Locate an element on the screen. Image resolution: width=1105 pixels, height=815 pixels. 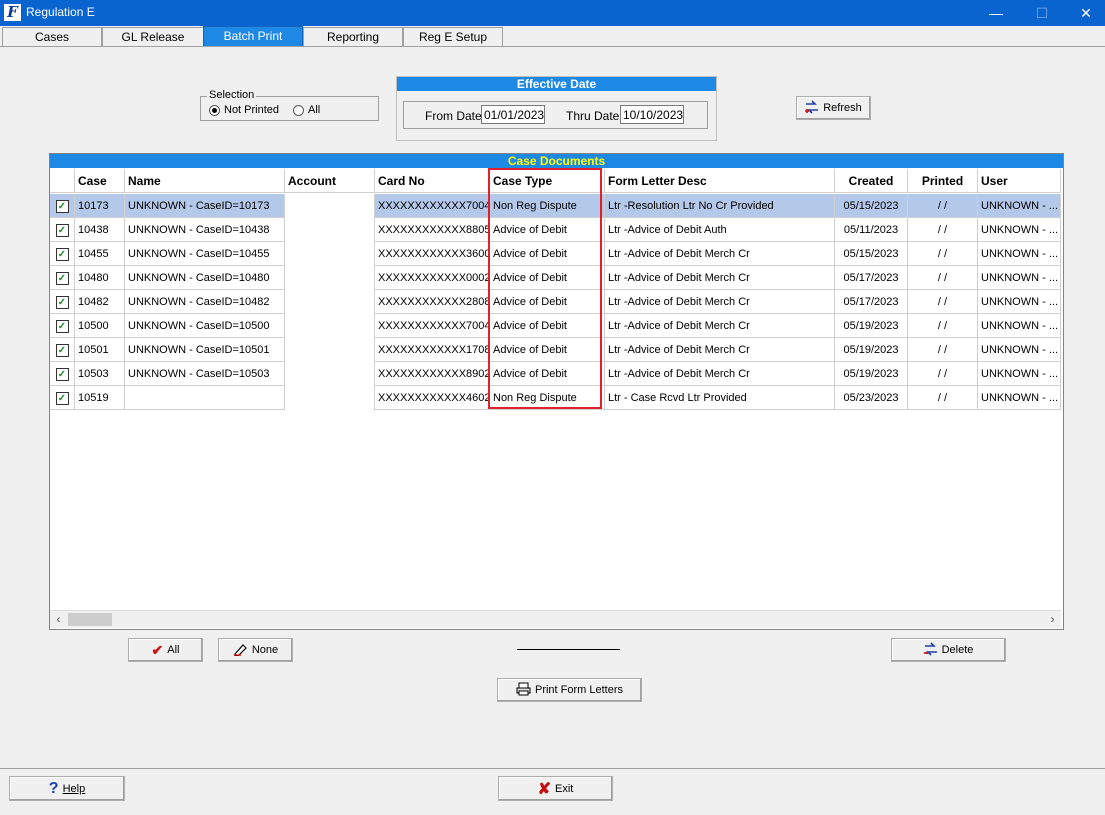
cell-case: 10438 is located at coordinates (100, 230).